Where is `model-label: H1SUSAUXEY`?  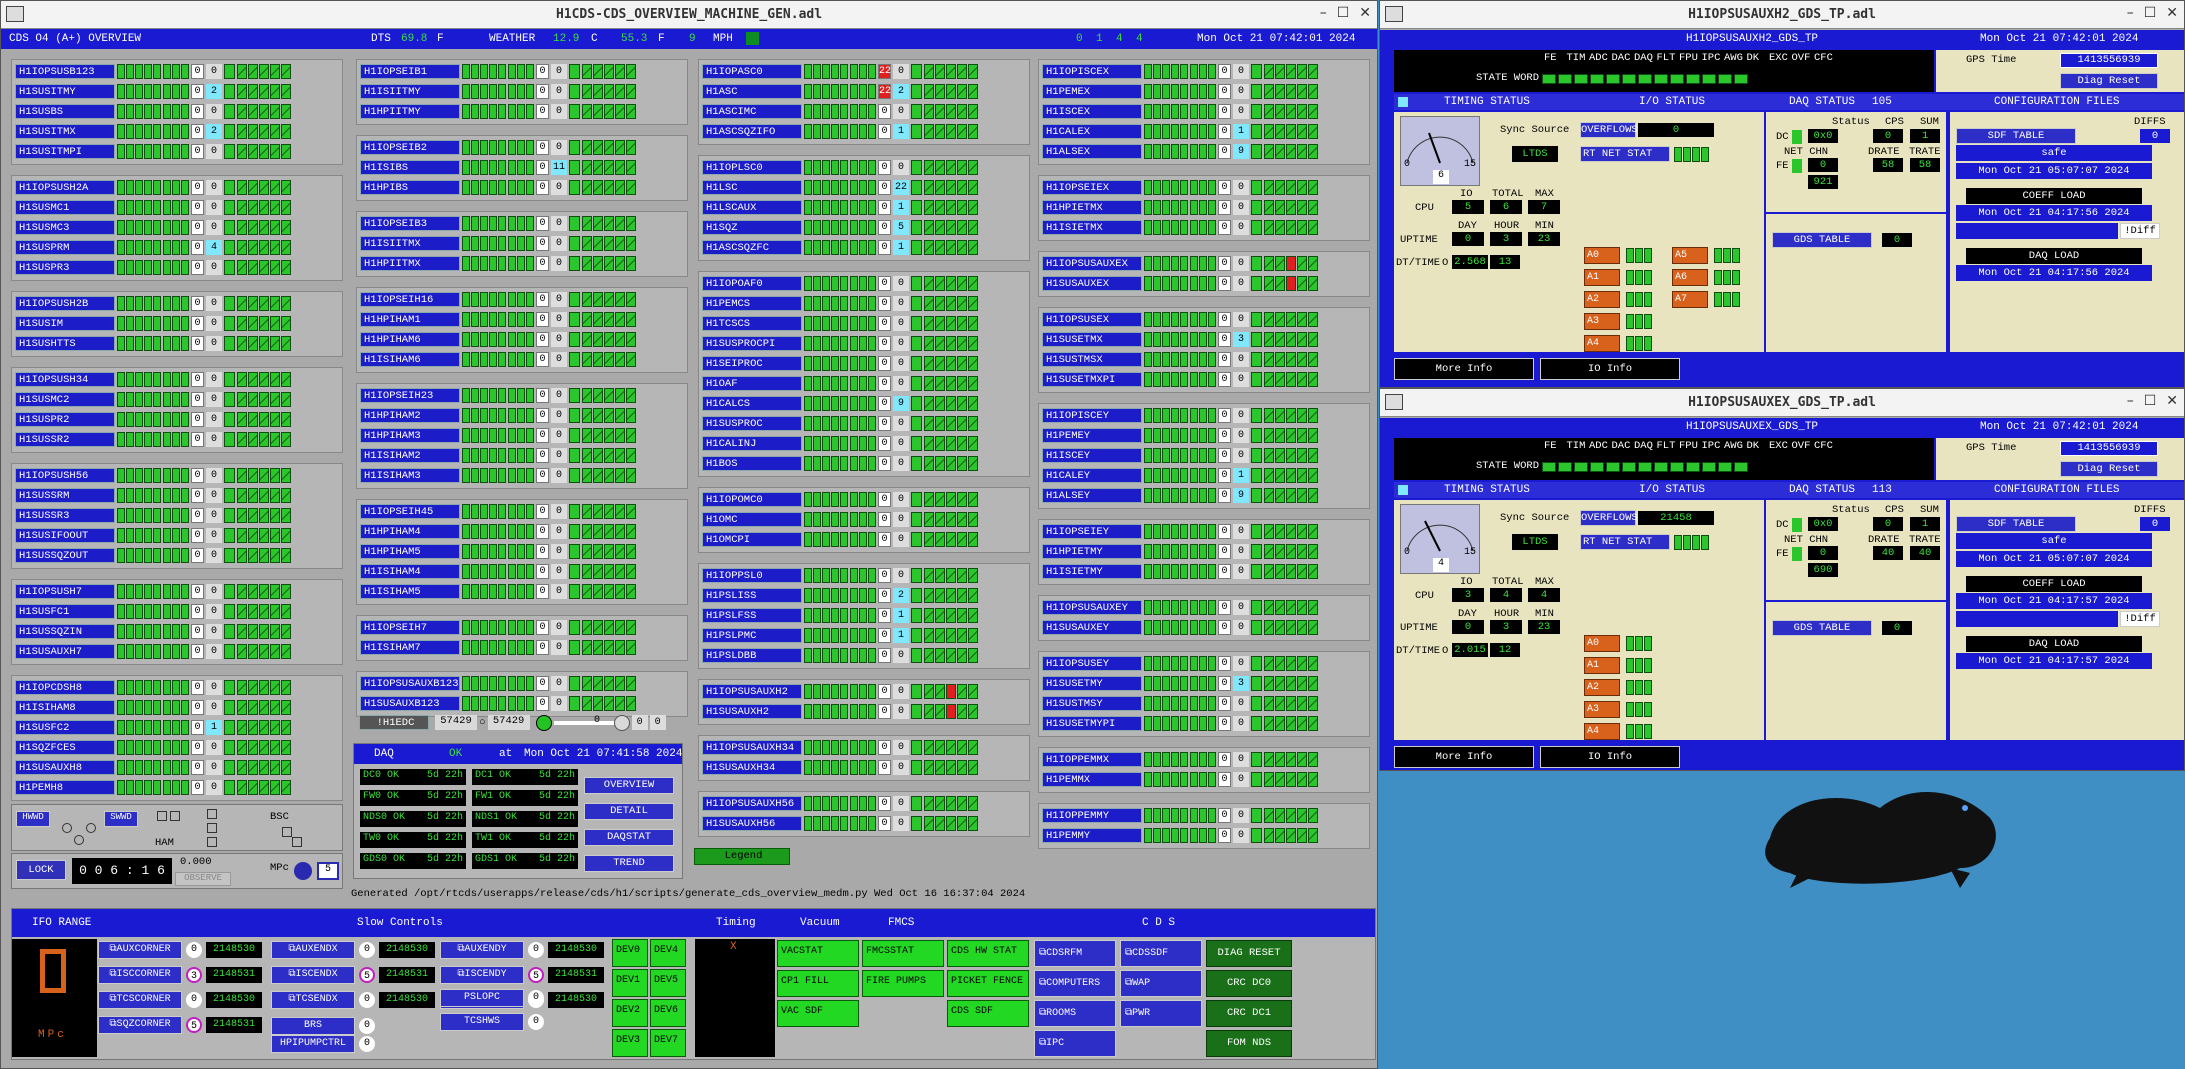
model-label: H1SUSAUXEY is located at coordinates (1092, 627).